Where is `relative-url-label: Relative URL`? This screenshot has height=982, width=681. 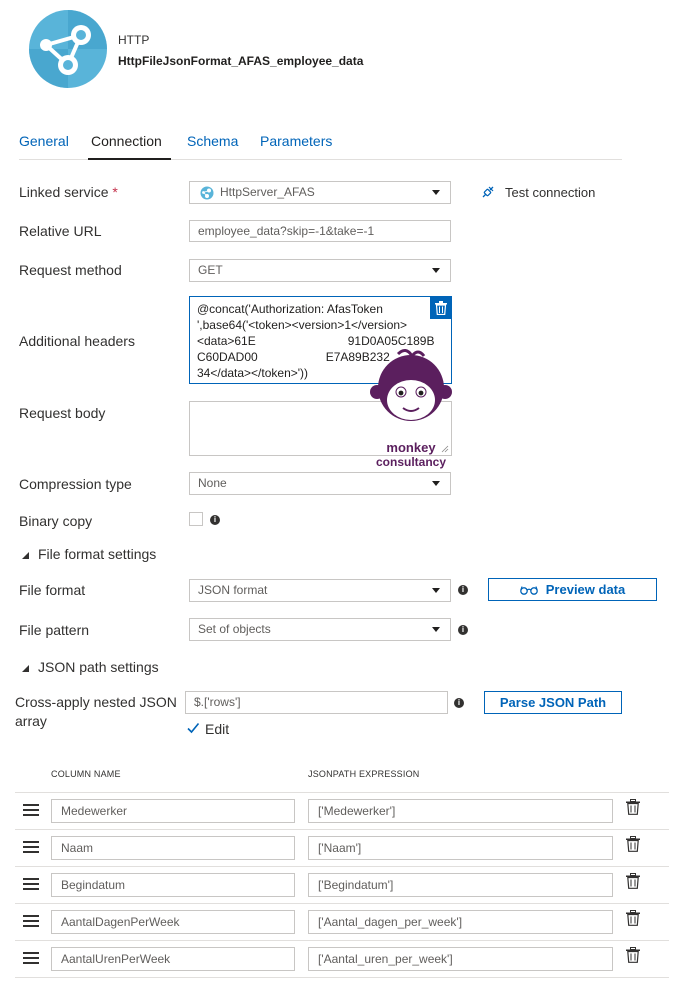
relative-url-label: Relative URL is located at coordinates (60, 231).